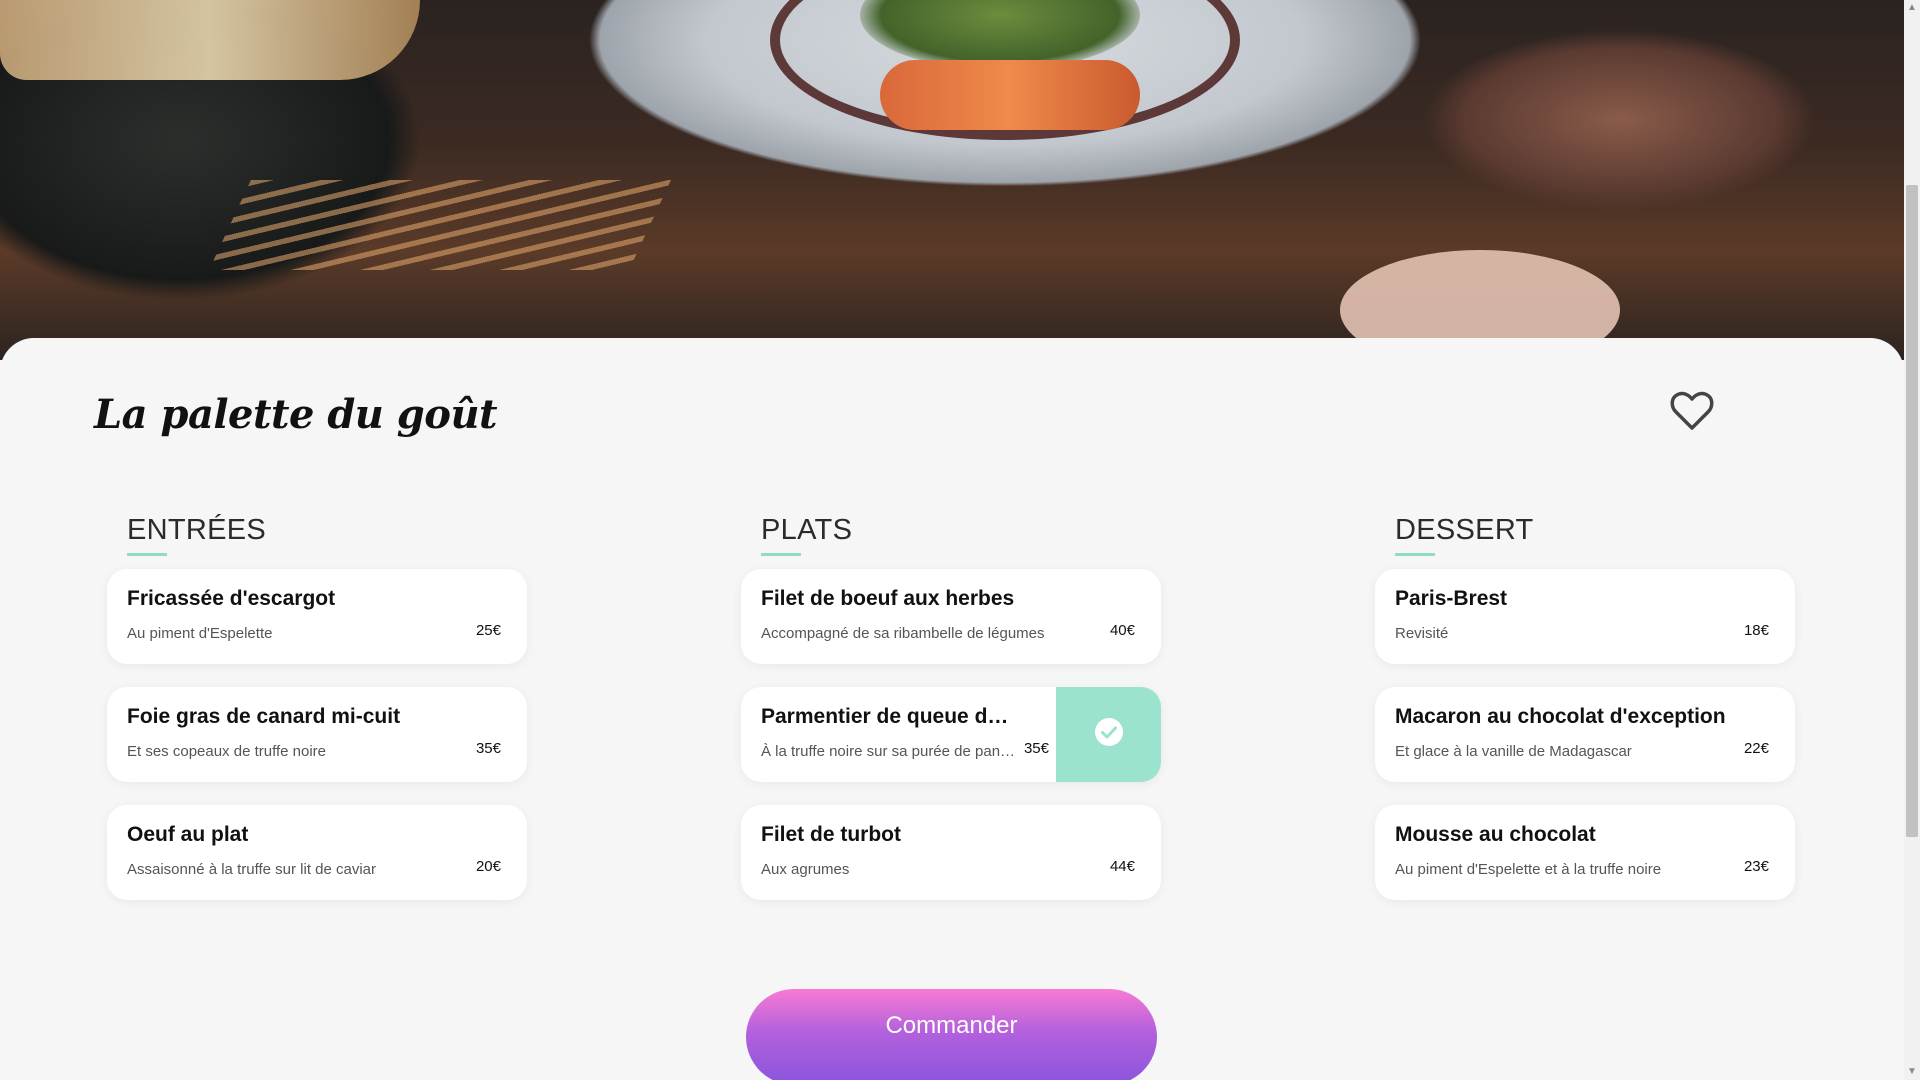 This screenshot has height=1080, width=1920. What do you see at coordinates (252, 869) in the screenshot?
I see `item-description: Assaisonné à la truffe sur lit de caviar` at bounding box center [252, 869].